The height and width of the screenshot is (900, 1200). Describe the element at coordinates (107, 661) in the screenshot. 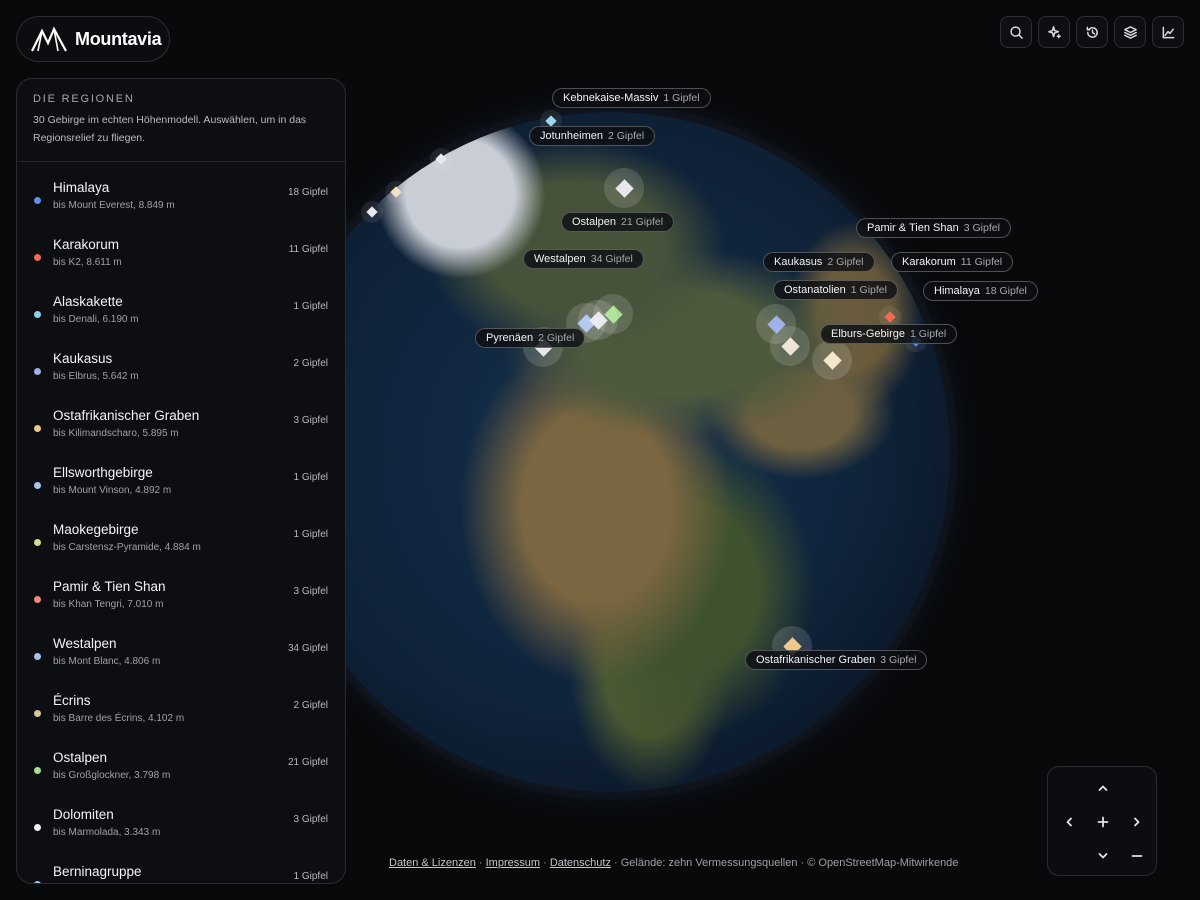

I see `region-highest-peak: bis Mont Blanc, 4.806 m` at that location.